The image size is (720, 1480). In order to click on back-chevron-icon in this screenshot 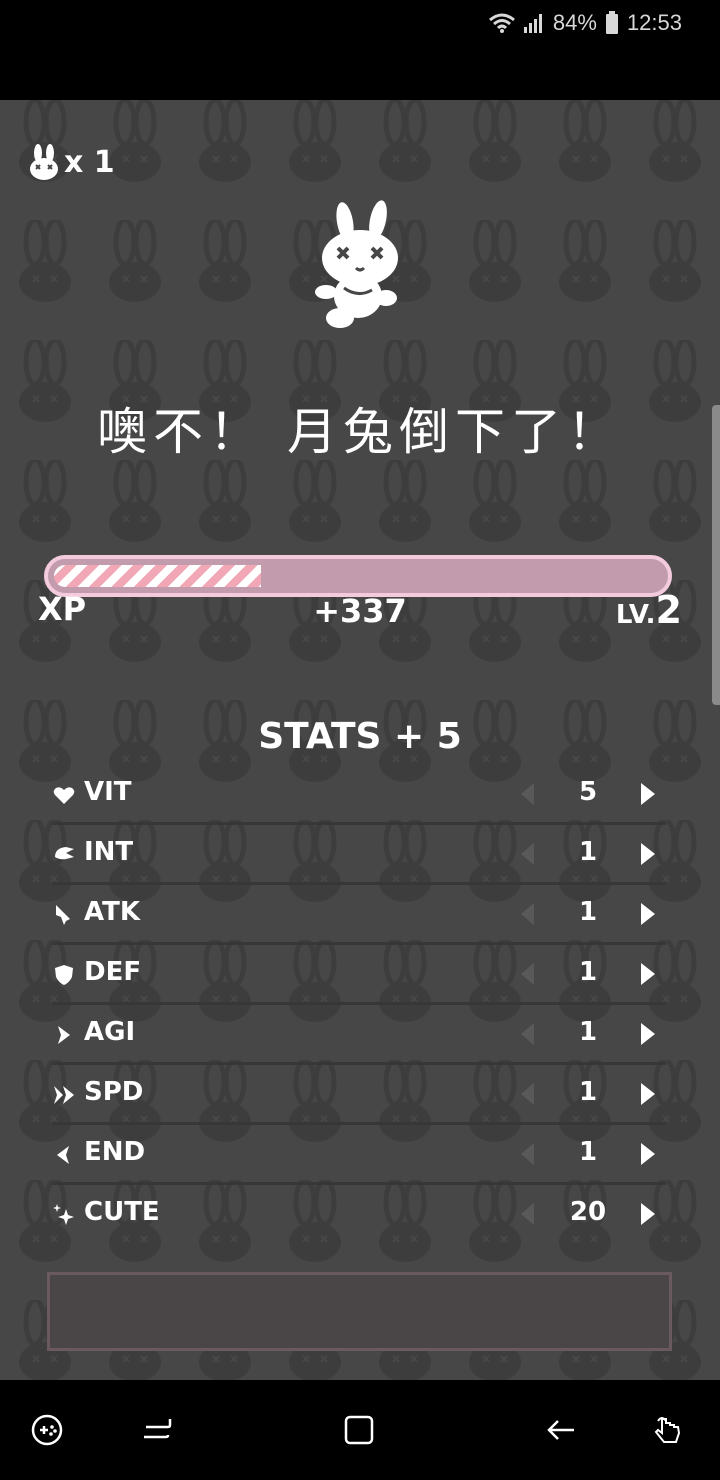, I will do `click(63, 1155)`.